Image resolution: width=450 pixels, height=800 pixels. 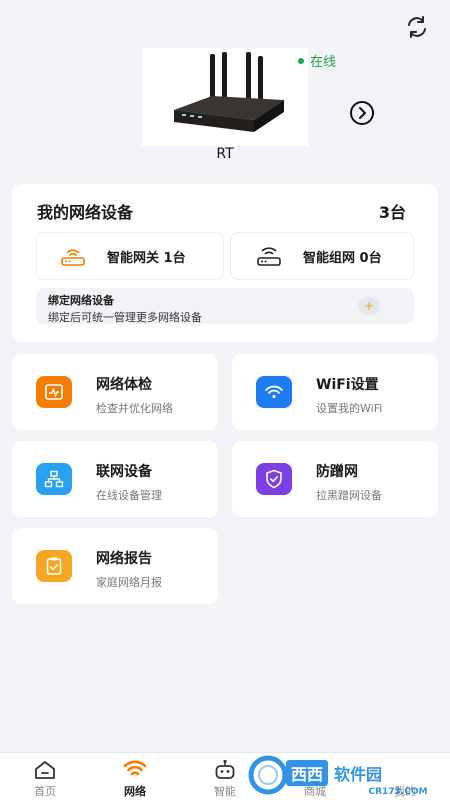 What do you see at coordinates (225, 306) in the screenshot?
I see `bind-device-bar: 绑定网络设备 绑定后可统一管理更多网络设备 +` at bounding box center [225, 306].